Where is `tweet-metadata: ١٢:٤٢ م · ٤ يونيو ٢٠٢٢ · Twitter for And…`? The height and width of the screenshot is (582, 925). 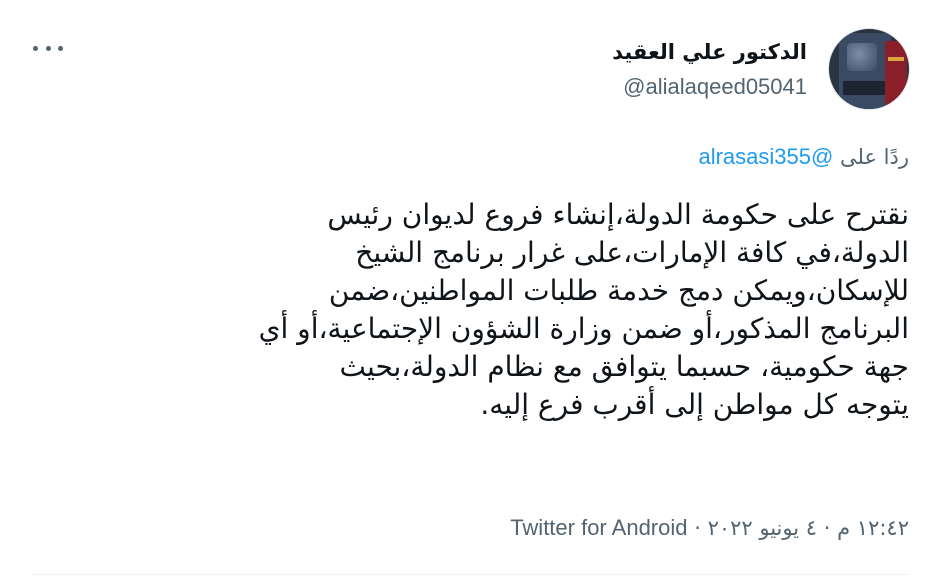 tweet-metadata: ١٢:٤٢ م · ٤ يونيو ٢٠٢٢ · Twitter for And… is located at coordinates (709, 528).